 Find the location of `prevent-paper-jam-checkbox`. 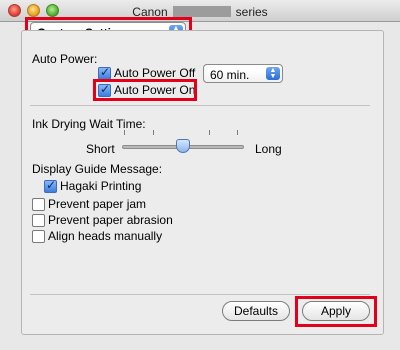

prevent-paper-jam-checkbox is located at coordinates (38, 204).